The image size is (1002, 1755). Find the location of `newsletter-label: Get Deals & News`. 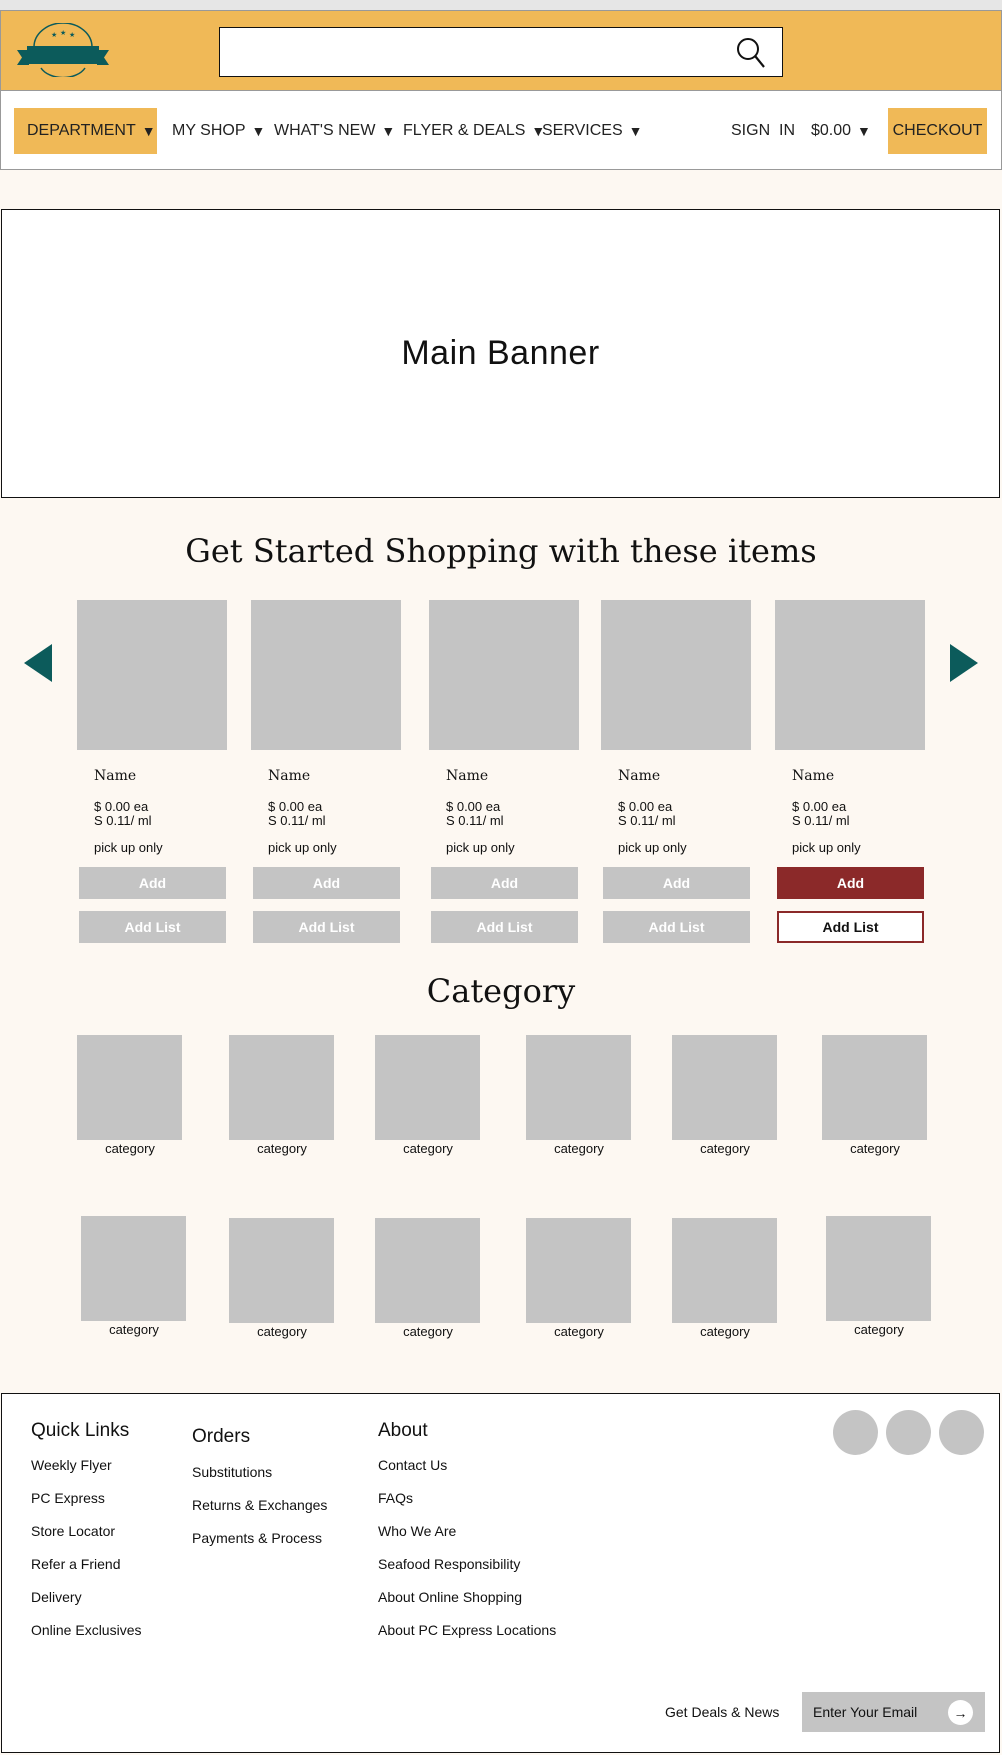

newsletter-label: Get Deals & News is located at coordinates (722, 1712).